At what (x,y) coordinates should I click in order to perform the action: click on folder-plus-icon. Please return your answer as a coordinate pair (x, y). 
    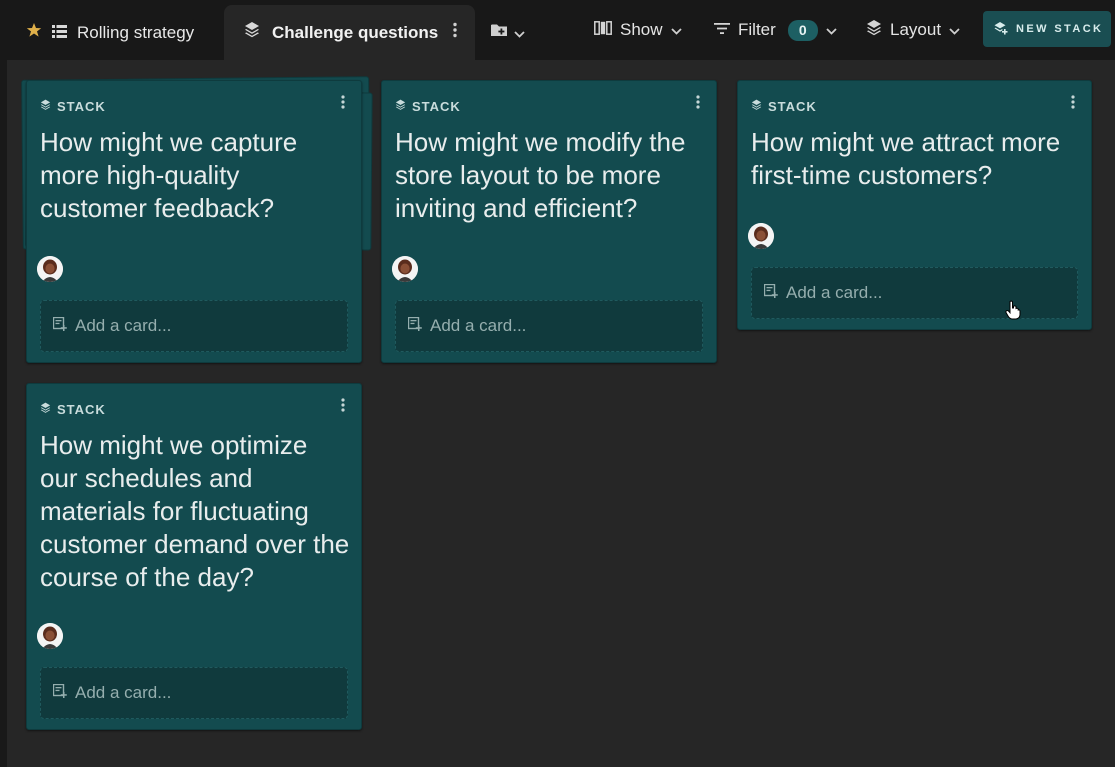
    Looking at the image, I should click on (500, 32).